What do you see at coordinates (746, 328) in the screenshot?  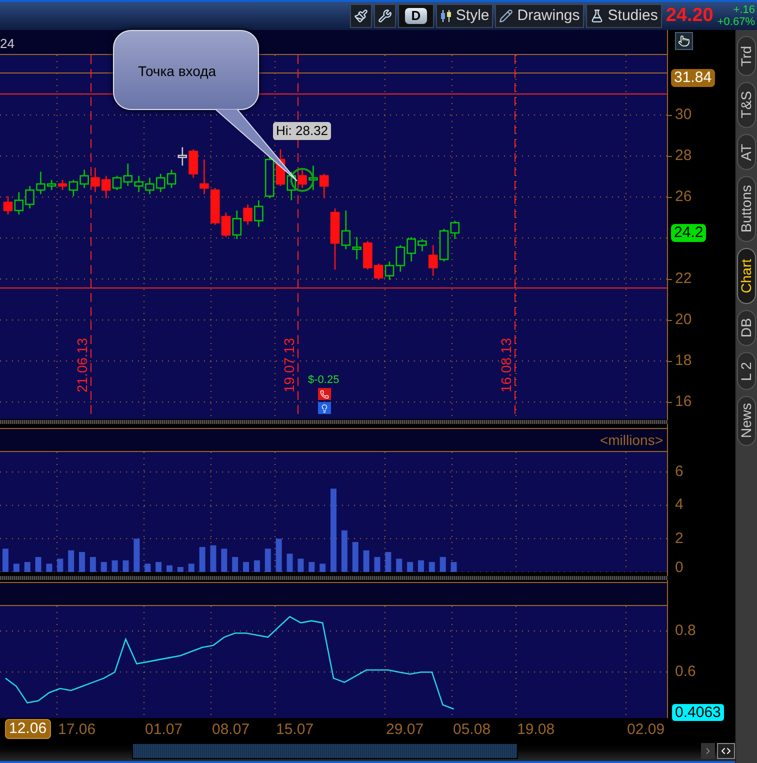 I see `side-tab: DB` at bounding box center [746, 328].